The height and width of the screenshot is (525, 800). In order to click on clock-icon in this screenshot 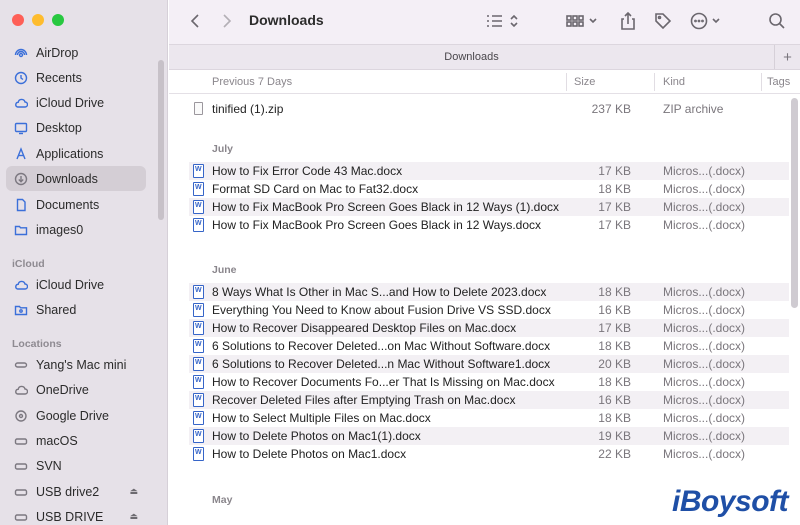, I will do `click(21, 78)`.